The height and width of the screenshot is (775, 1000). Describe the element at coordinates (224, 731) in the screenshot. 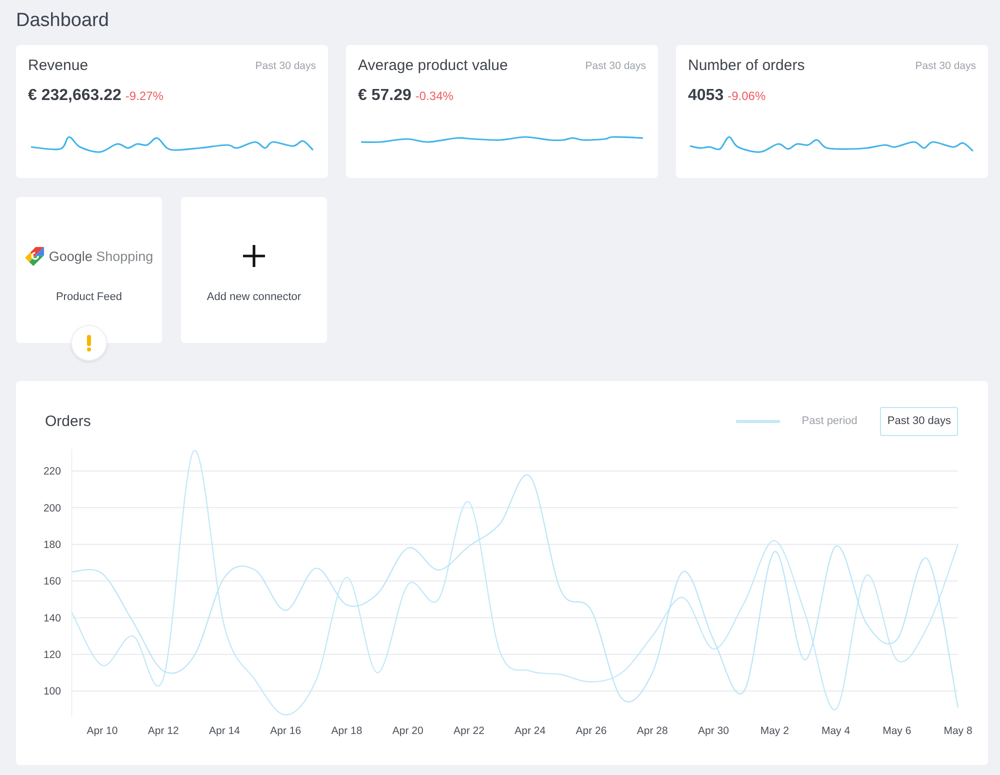

I see `x-axis-label: Apr 14` at that location.